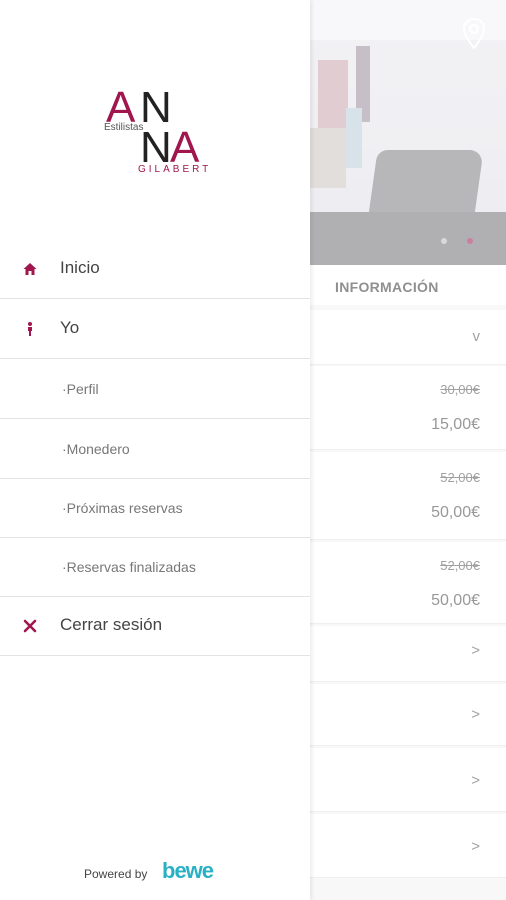  I want to click on menu-item-cerrar-sesion: Cerrar sesión, so click(155, 626).